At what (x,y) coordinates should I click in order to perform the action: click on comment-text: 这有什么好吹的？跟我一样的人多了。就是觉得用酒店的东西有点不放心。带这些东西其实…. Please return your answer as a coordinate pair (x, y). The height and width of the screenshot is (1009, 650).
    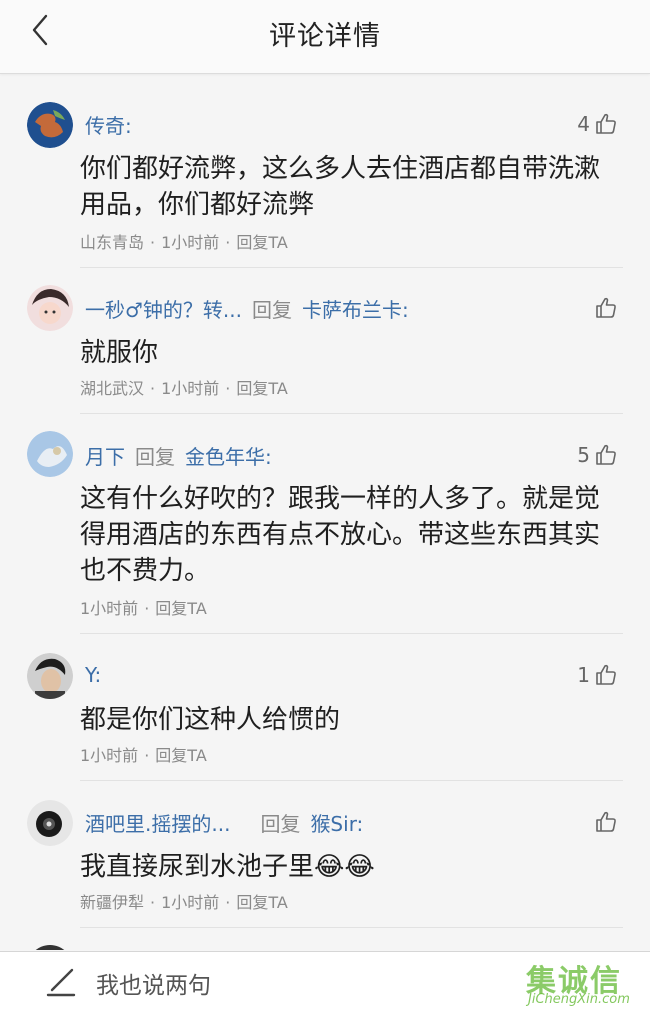
    Looking at the image, I should click on (340, 535).